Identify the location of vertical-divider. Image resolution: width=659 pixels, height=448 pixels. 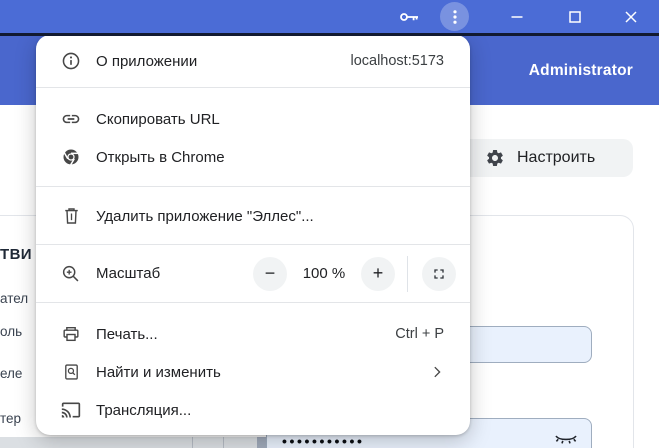
(407, 273).